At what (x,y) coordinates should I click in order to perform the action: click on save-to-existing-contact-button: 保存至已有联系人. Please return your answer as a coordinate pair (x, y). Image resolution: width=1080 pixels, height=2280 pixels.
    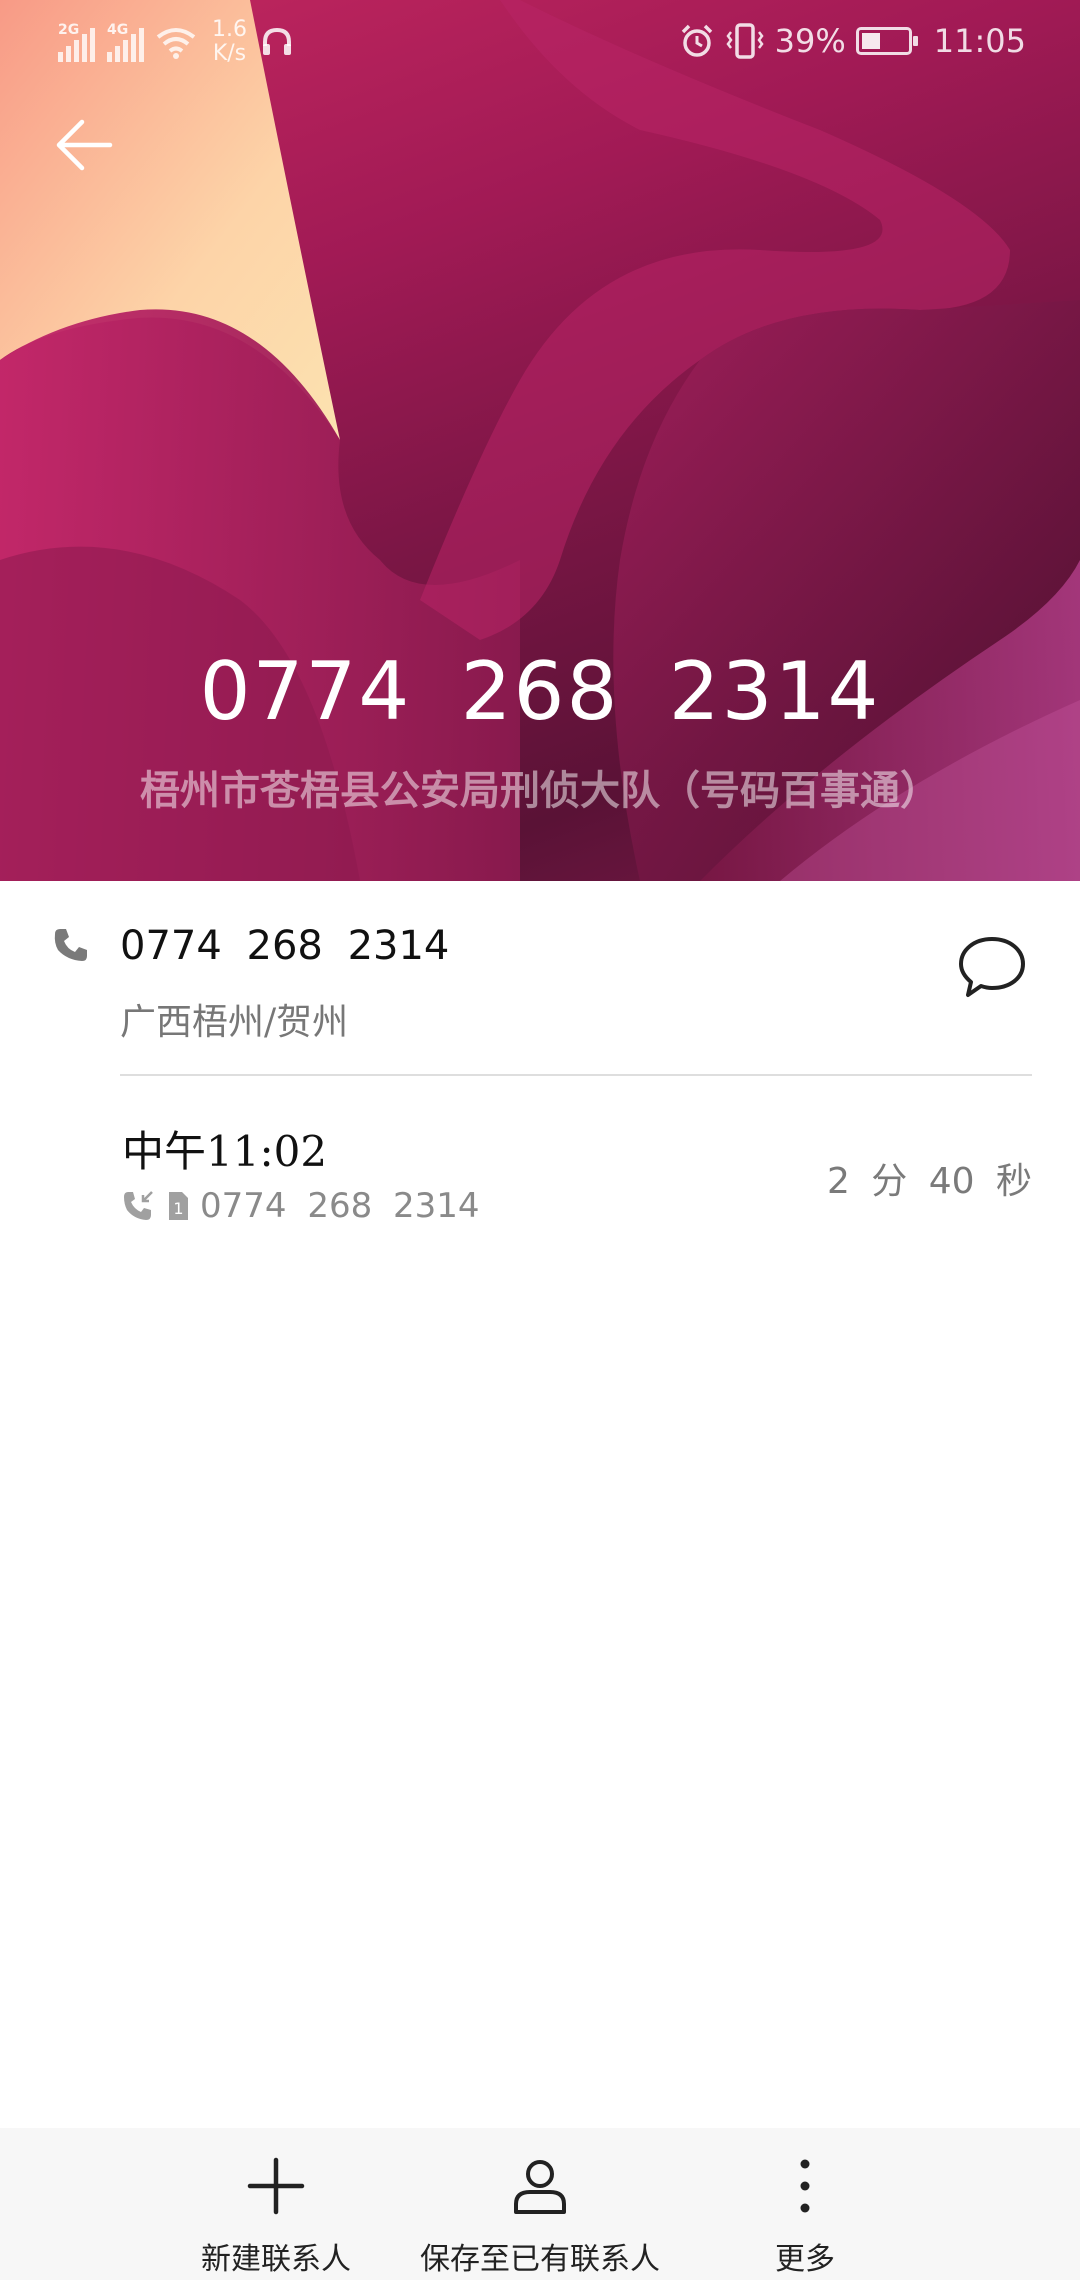
    Looking at the image, I should click on (540, 2204).